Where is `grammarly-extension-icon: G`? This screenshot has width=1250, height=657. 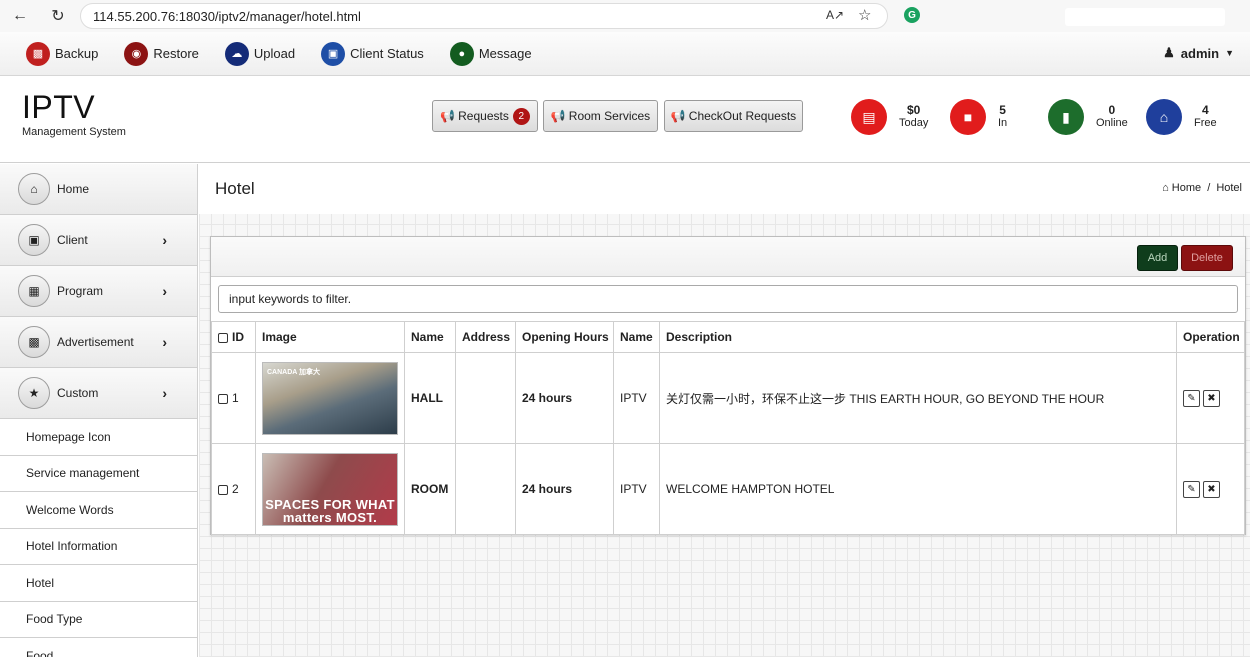
grammarly-extension-icon: G is located at coordinates (912, 15).